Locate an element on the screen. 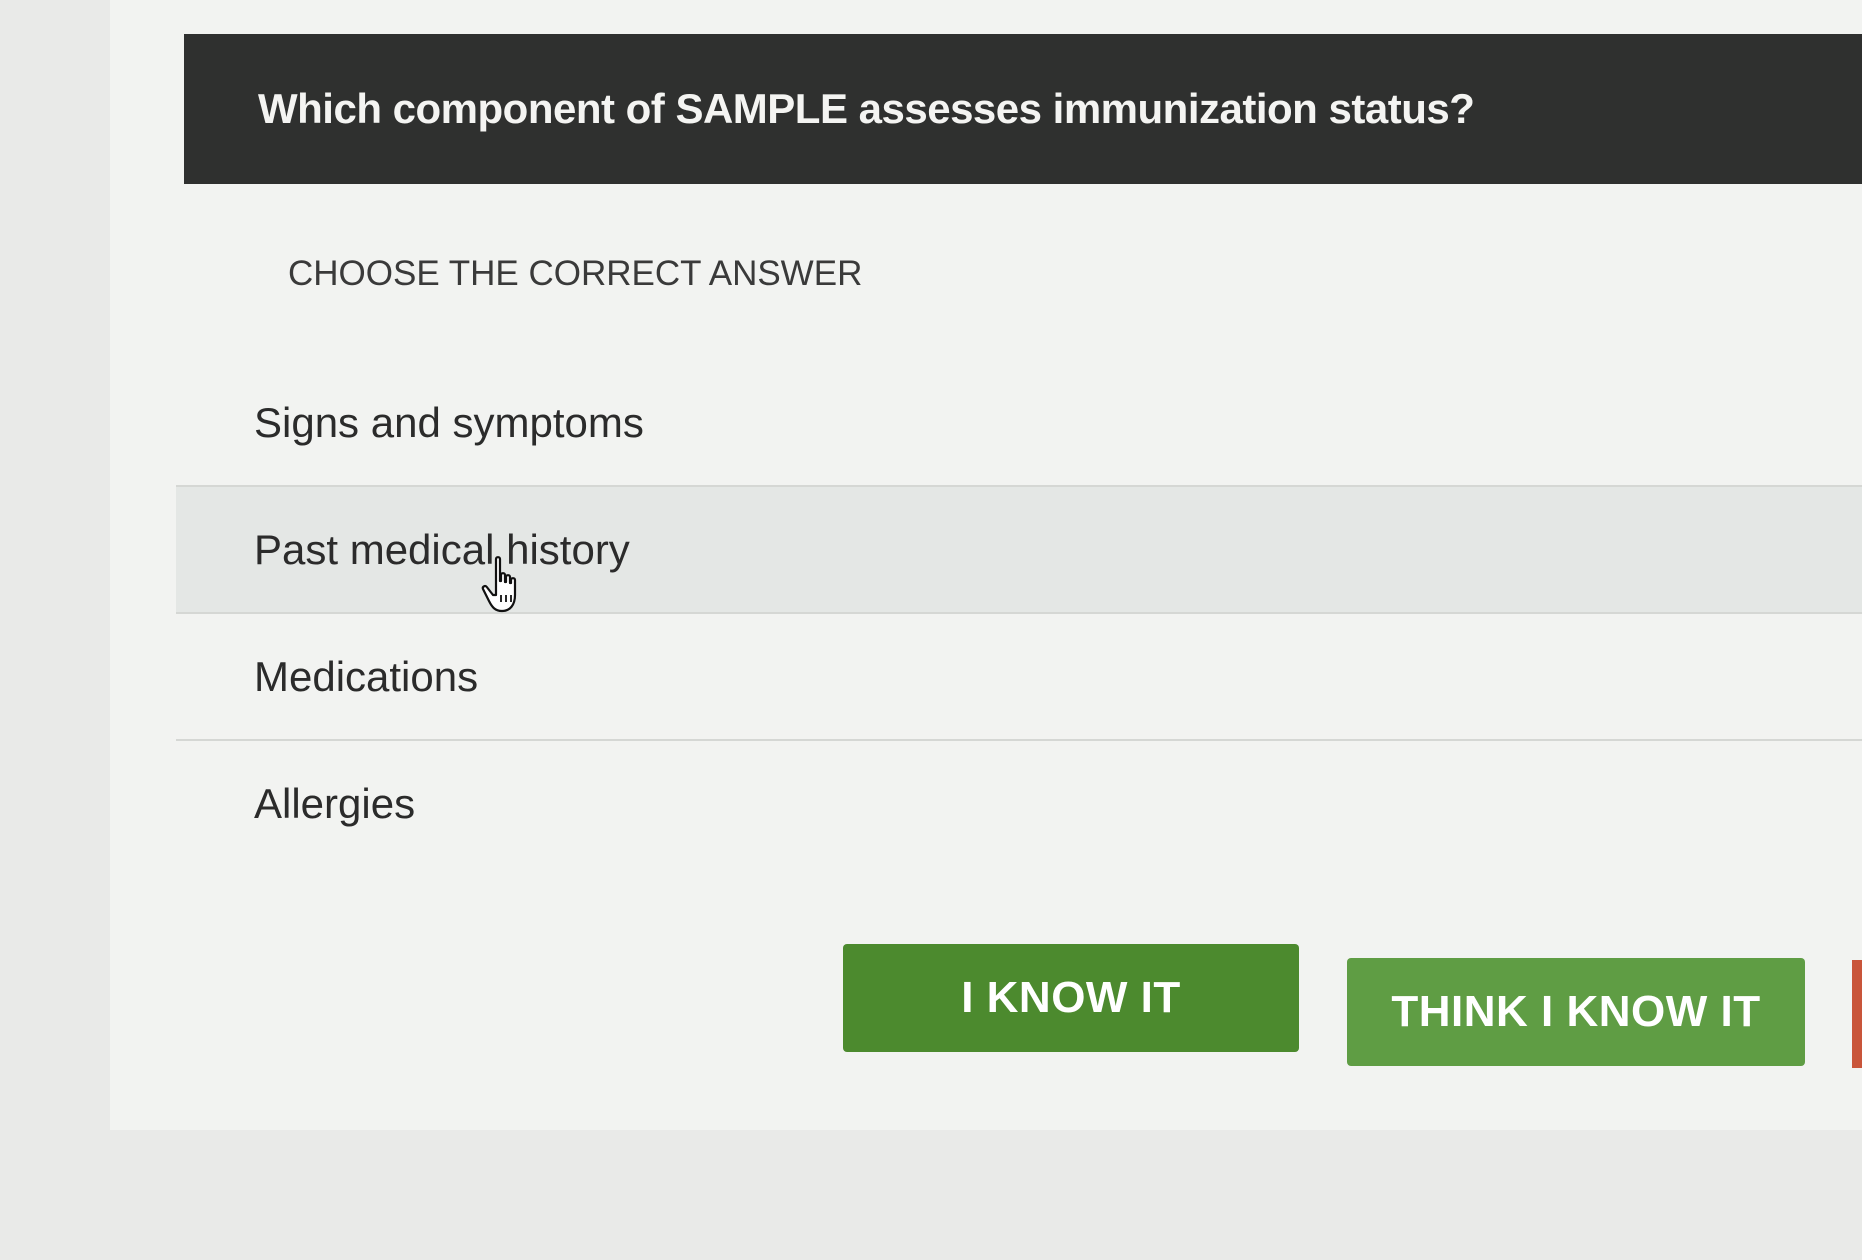  hand-pointer-icon is located at coordinates (499, 584).